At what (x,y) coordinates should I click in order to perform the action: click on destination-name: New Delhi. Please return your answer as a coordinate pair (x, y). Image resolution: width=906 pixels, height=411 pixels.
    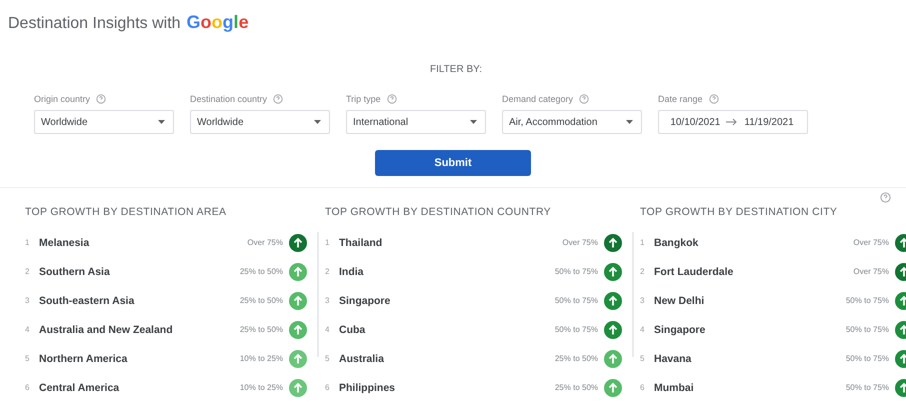
    Looking at the image, I should click on (680, 300).